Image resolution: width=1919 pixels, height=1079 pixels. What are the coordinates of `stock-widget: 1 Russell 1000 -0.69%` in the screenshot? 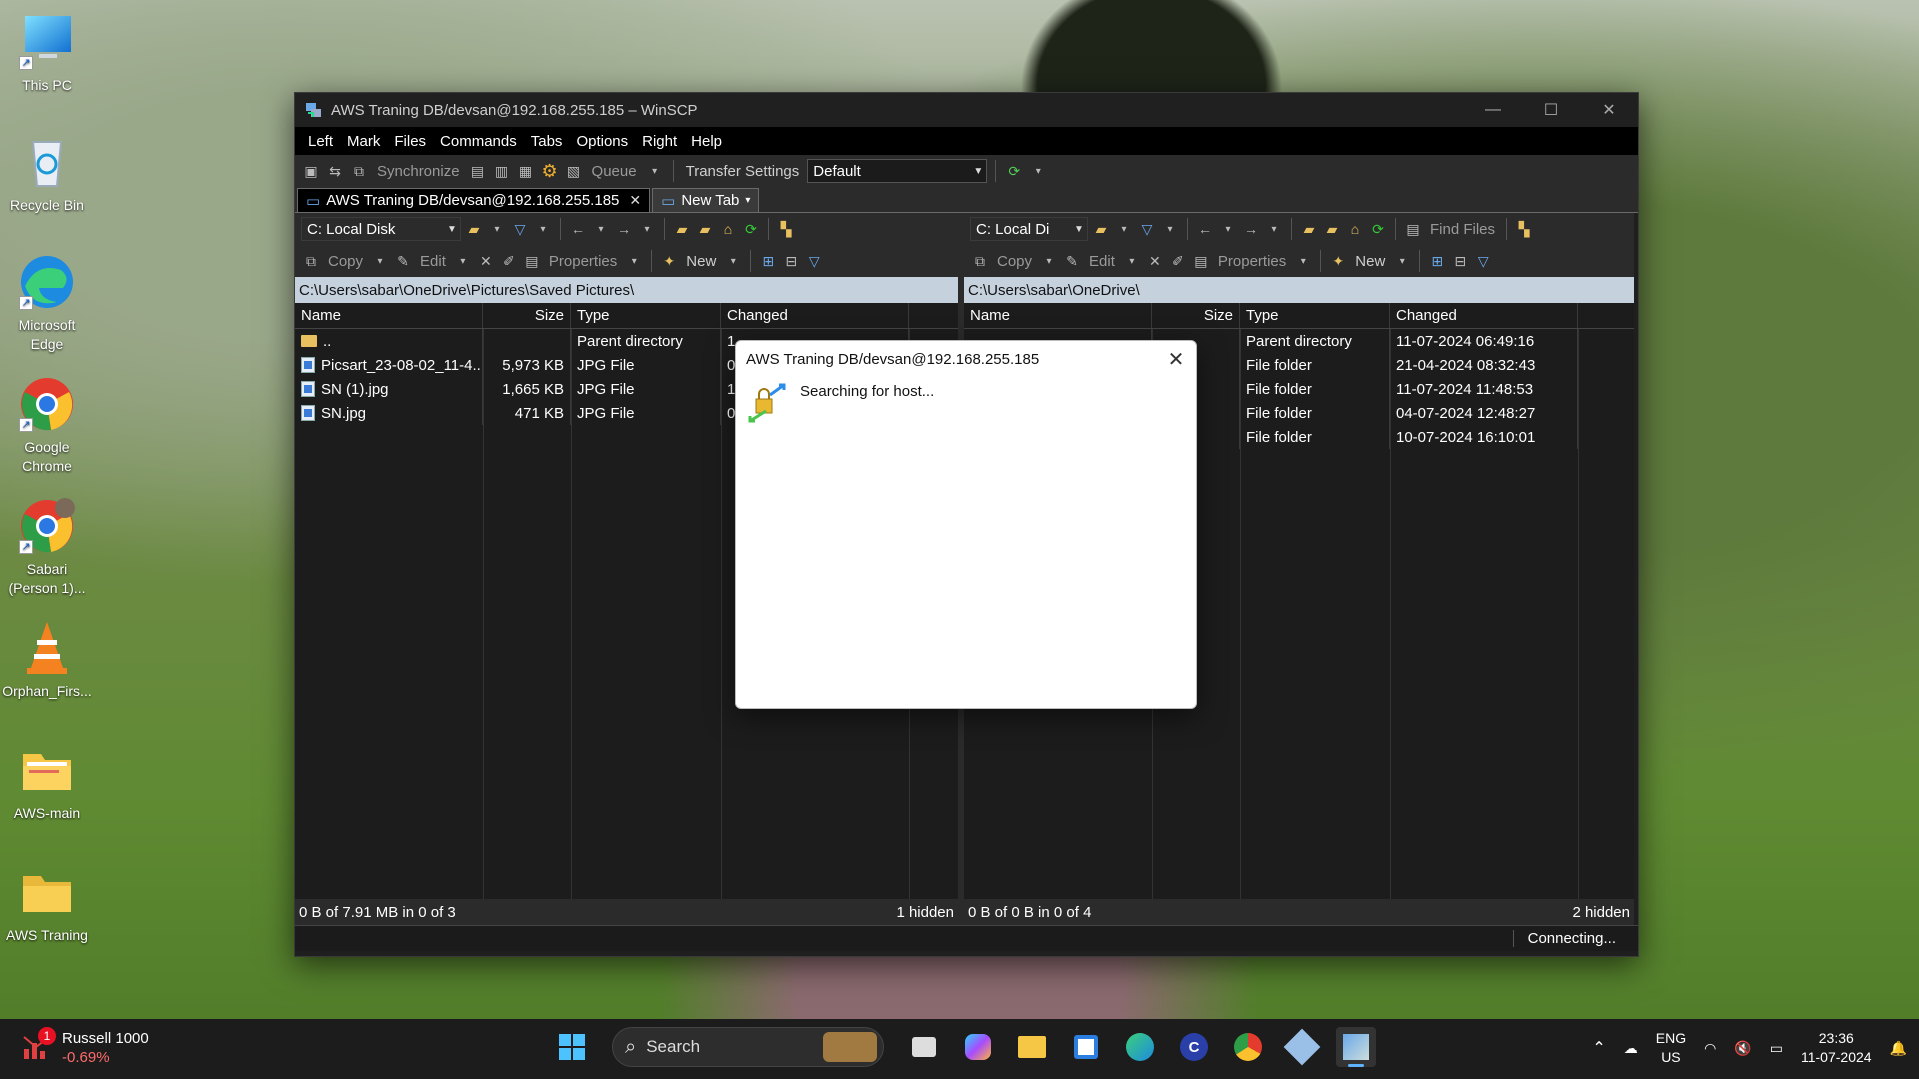 It's located at (85, 1047).